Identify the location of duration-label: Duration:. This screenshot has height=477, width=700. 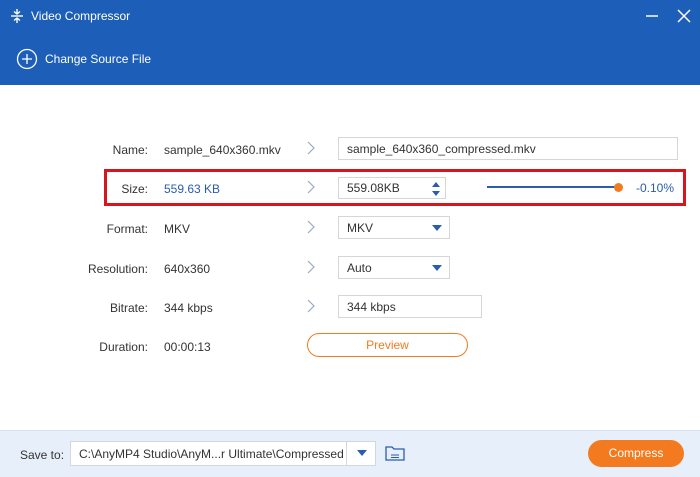
(123, 347).